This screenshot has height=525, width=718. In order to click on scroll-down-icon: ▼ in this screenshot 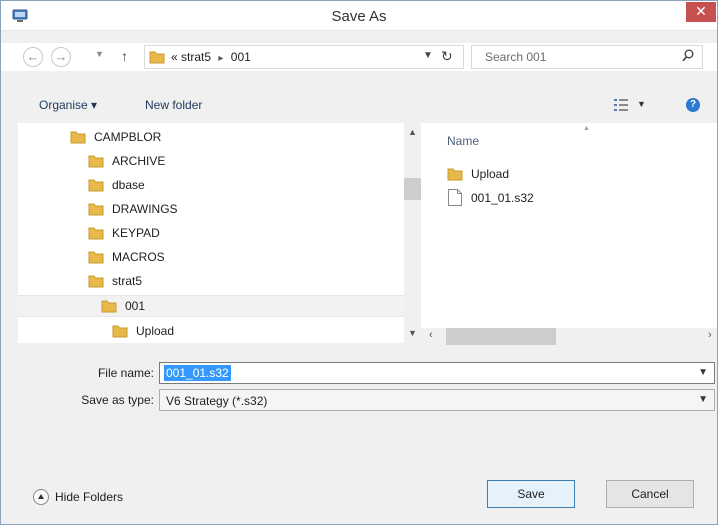, I will do `click(412, 333)`.